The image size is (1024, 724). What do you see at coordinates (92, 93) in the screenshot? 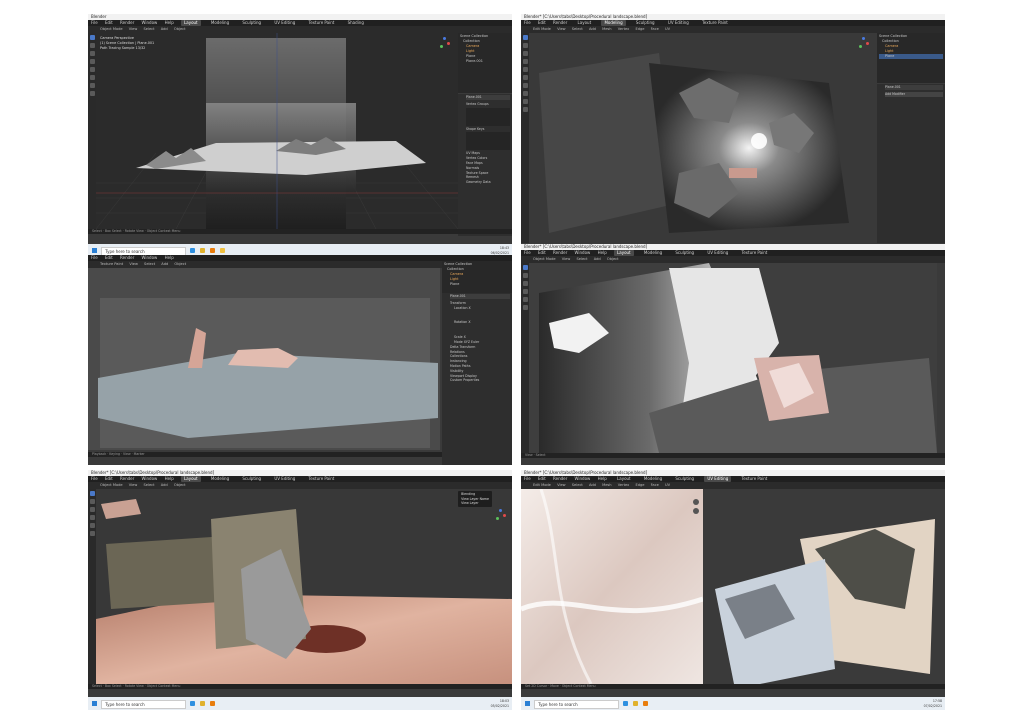
I see `measure-icon` at bounding box center [92, 93].